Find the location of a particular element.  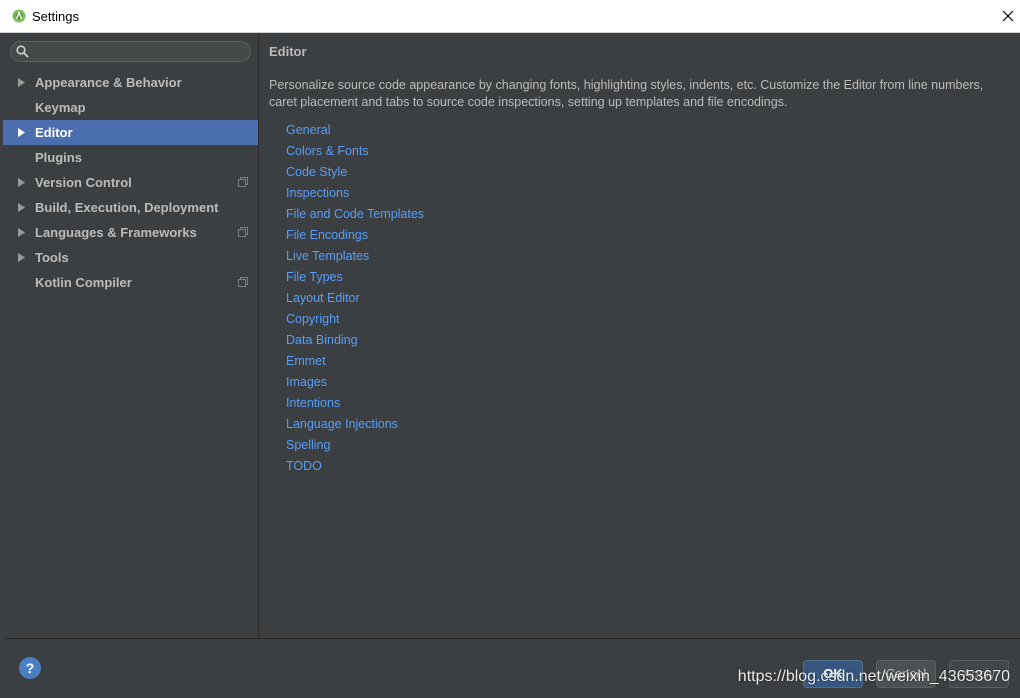

window-title: Settings is located at coordinates (55, 16).